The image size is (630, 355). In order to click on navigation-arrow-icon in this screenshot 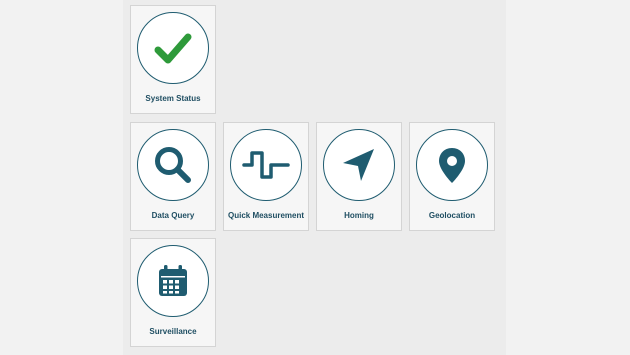, I will do `click(358, 165)`.